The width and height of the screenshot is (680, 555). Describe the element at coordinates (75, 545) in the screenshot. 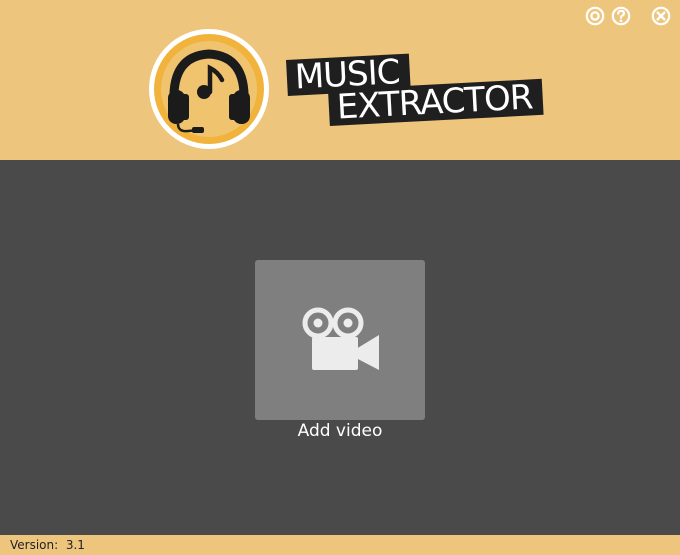

I see `version-value: 3.1` at that location.